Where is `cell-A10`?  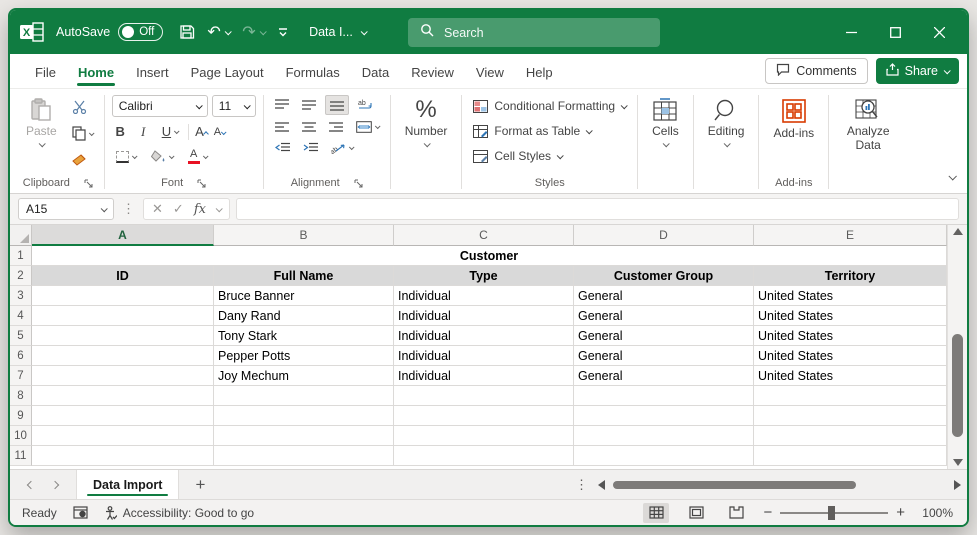 cell-A10 is located at coordinates (123, 436).